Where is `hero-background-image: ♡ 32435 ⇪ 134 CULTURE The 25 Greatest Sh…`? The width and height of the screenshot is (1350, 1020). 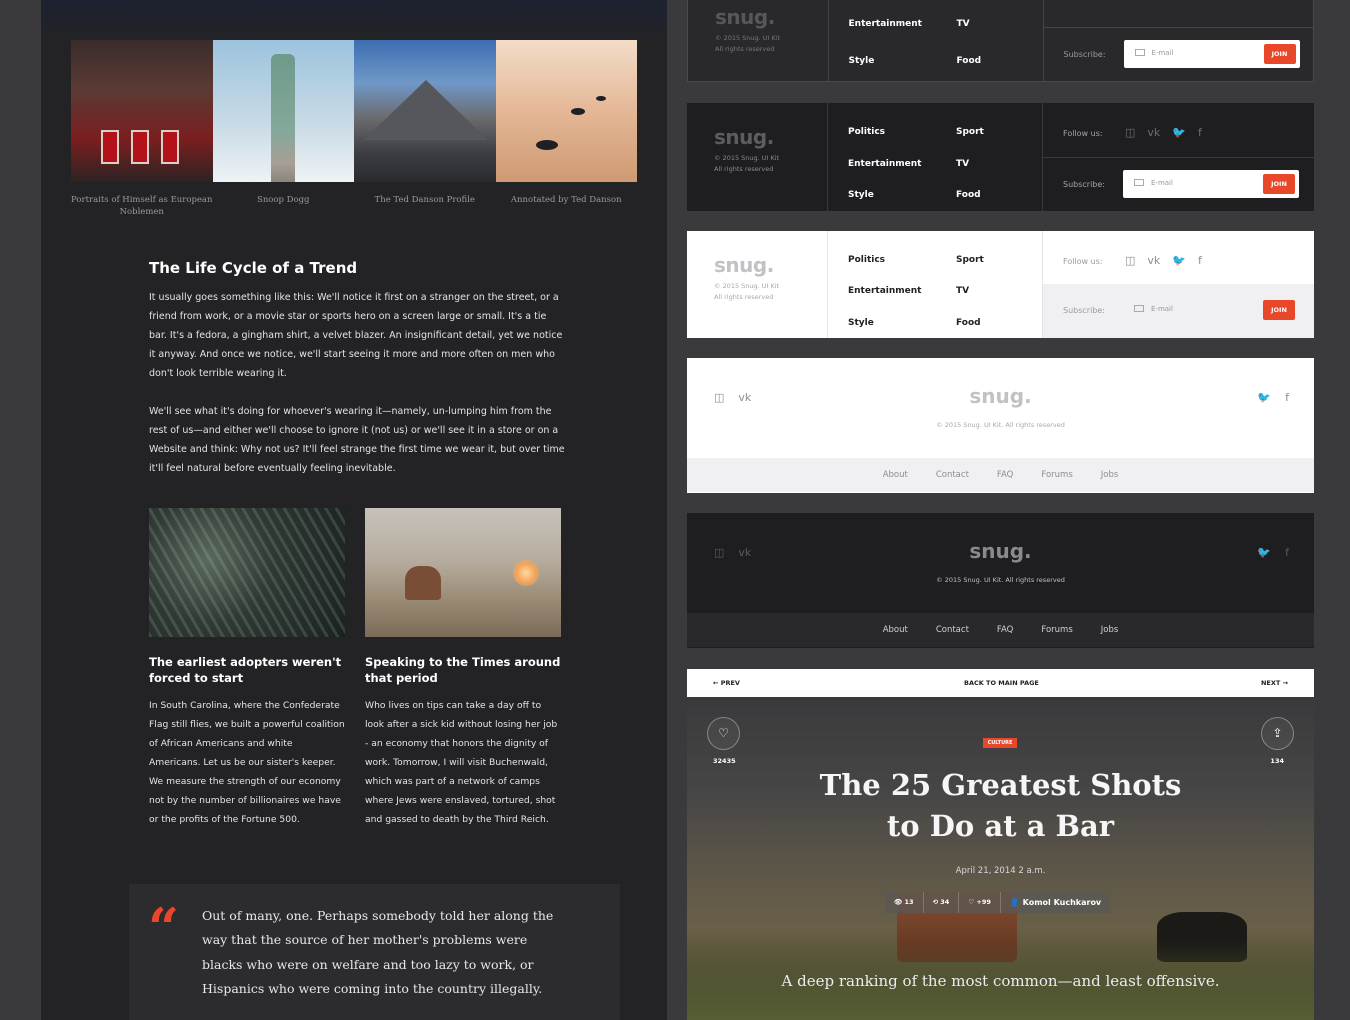 hero-background-image: ♡ 32435 ⇪ 134 CULTURE The 25 Greatest Sh… is located at coordinates (1000, 858).